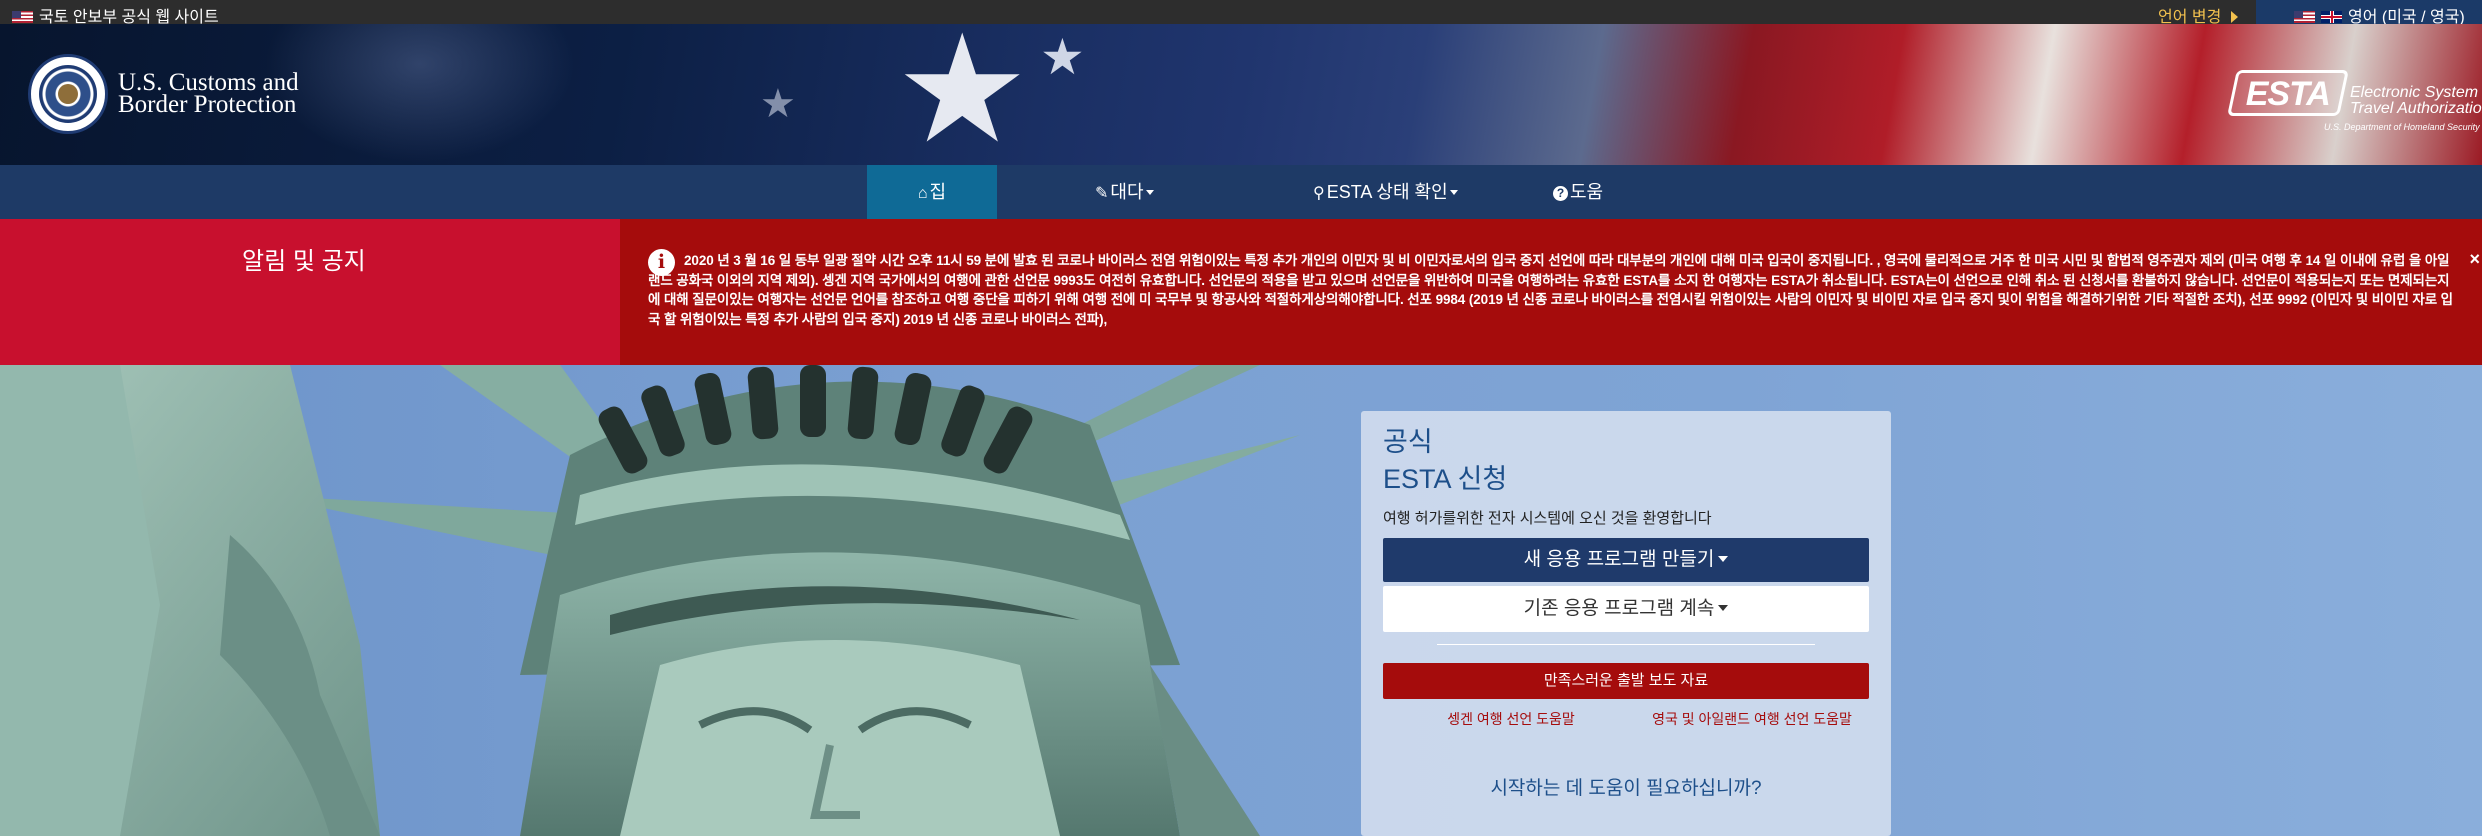 This screenshot has width=2482, height=836. What do you see at coordinates (922, 193) in the screenshot?
I see `home-icon: ⌂` at bounding box center [922, 193].